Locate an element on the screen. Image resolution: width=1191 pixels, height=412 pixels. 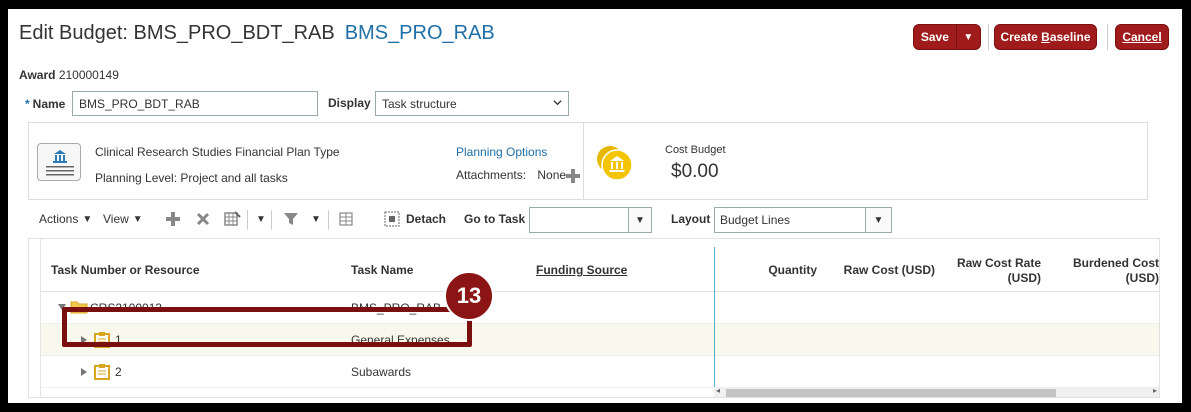
delete-icon is located at coordinates (203, 219).